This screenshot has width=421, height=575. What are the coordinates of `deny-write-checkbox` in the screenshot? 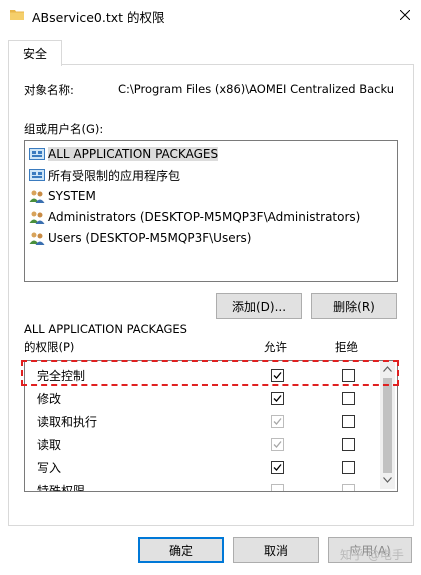 It's located at (348, 467).